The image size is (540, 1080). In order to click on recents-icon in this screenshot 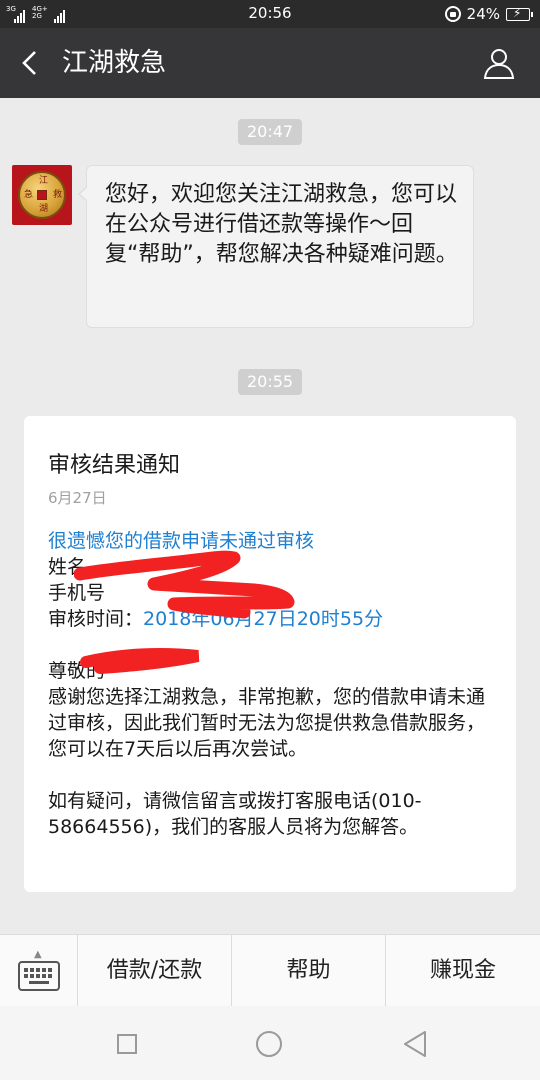, I will do `click(127, 1044)`.